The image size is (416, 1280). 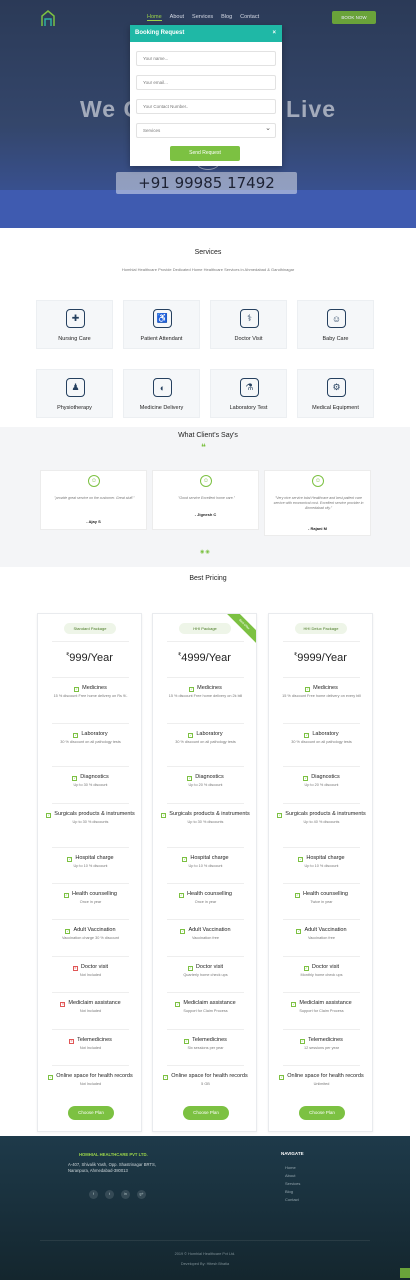 What do you see at coordinates (292, 1192) in the screenshot?
I see `footer-link-blog: Blog` at bounding box center [292, 1192].